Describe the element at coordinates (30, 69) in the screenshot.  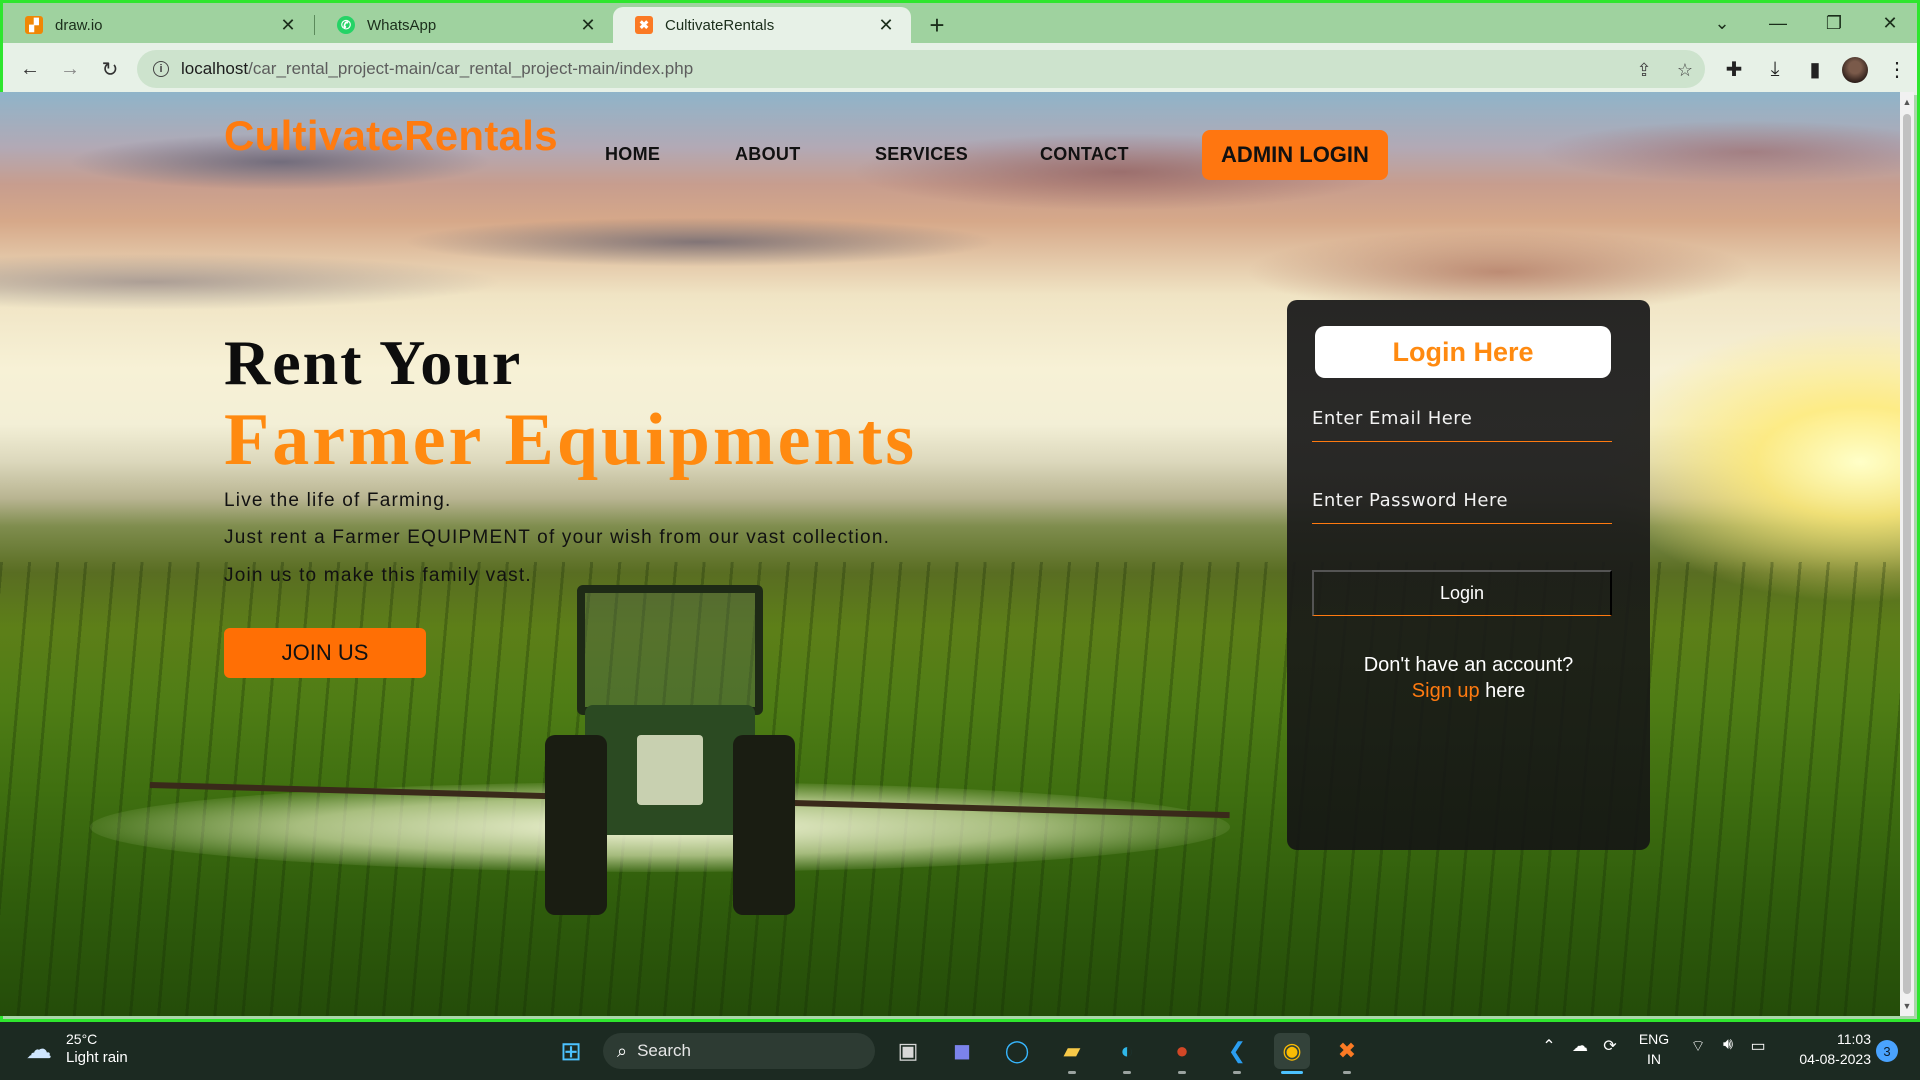
I see `back-arrow-icon: ←` at that location.